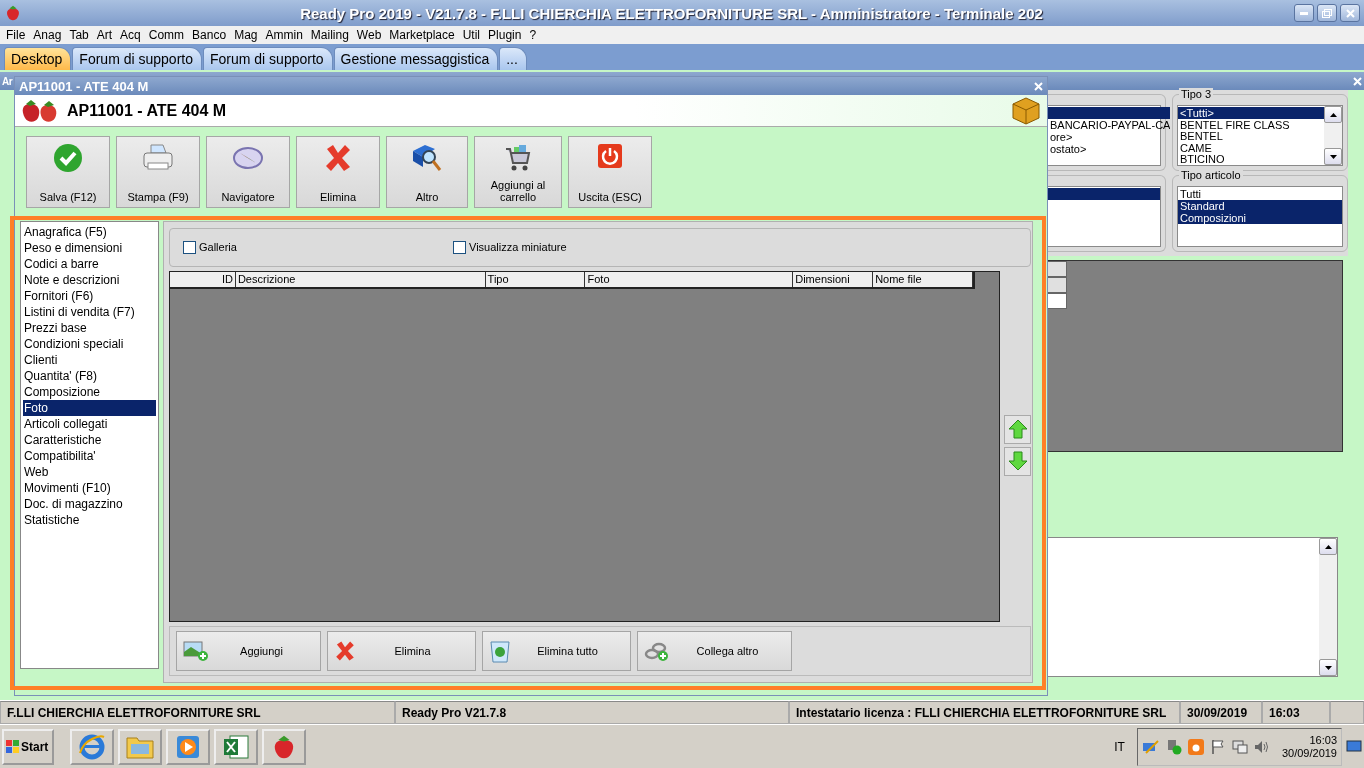 This screenshot has width=1364, height=768. What do you see at coordinates (89, 328) in the screenshot?
I see `section-item: Prezzi base` at bounding box center [89, 328].